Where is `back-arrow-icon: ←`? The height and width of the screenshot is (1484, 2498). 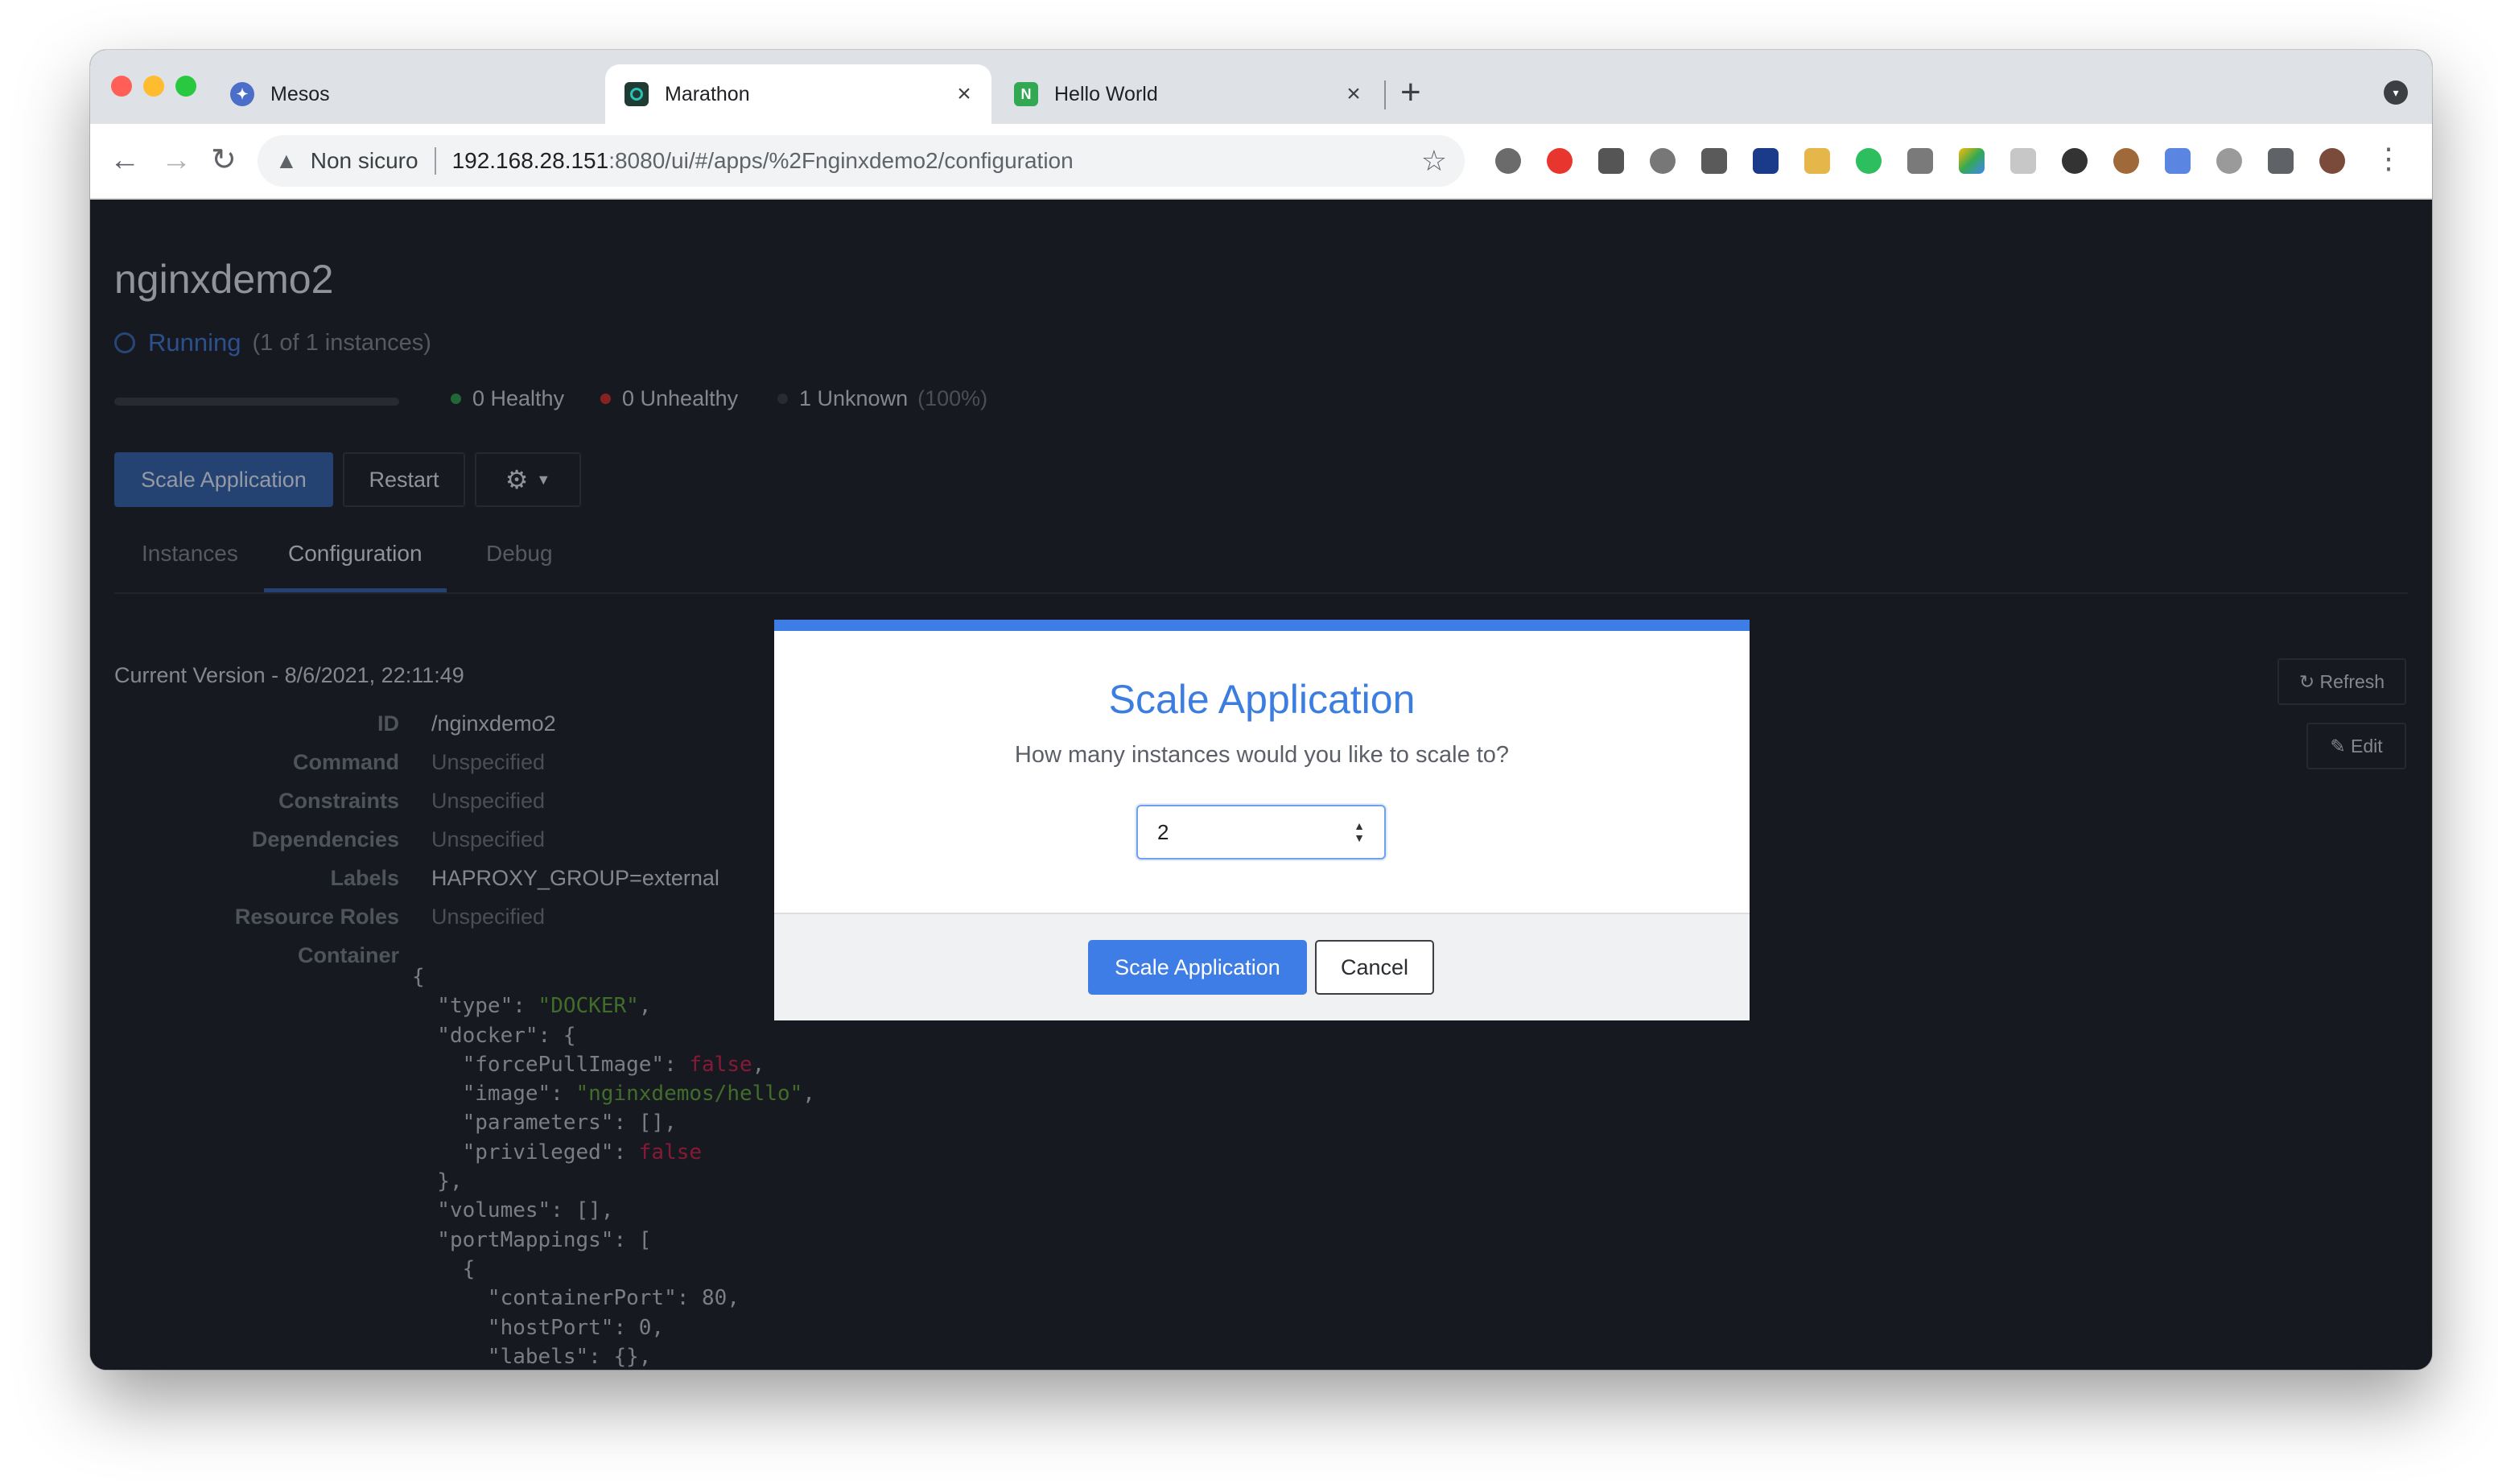 back-arrow-icon: ← is located at coordinates (125, 160).